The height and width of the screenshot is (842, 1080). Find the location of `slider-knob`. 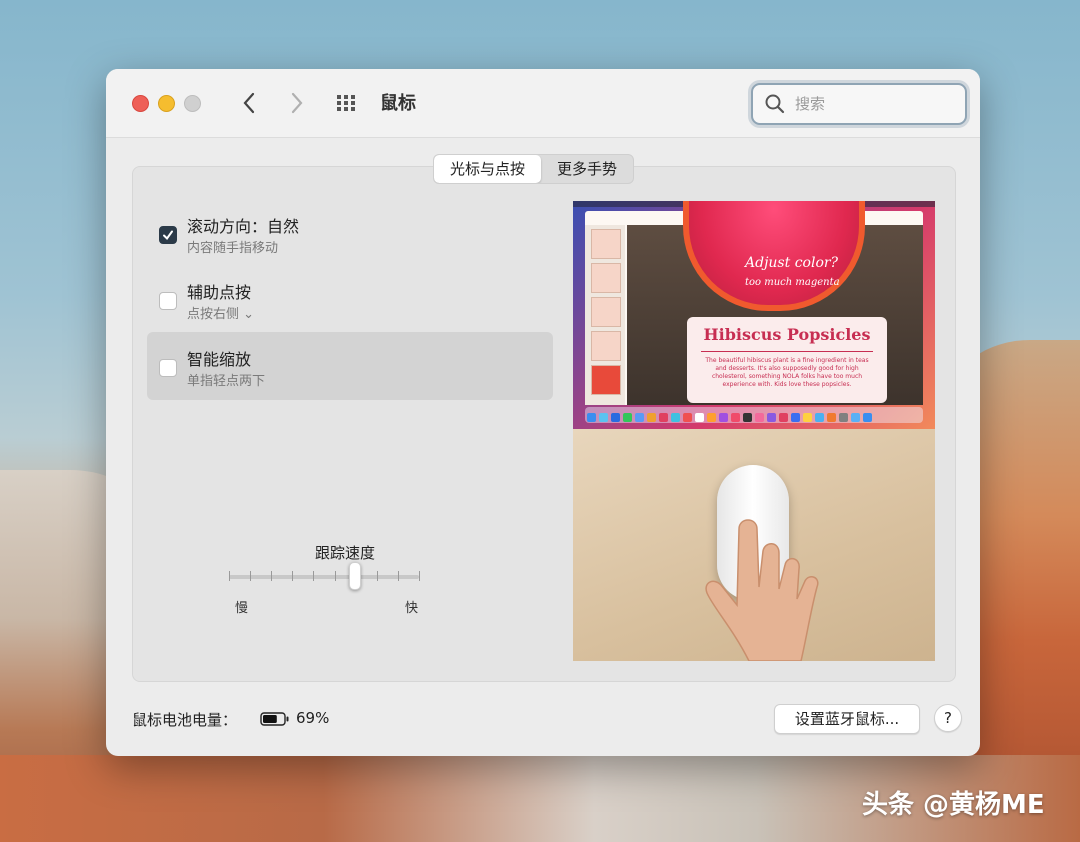

slider-knob is located at coordinates (355, 576).